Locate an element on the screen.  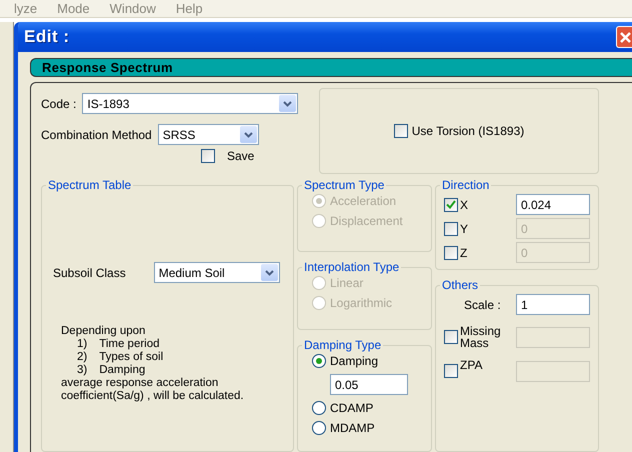
checkbox-label: X is located at coordinates (464, 205).